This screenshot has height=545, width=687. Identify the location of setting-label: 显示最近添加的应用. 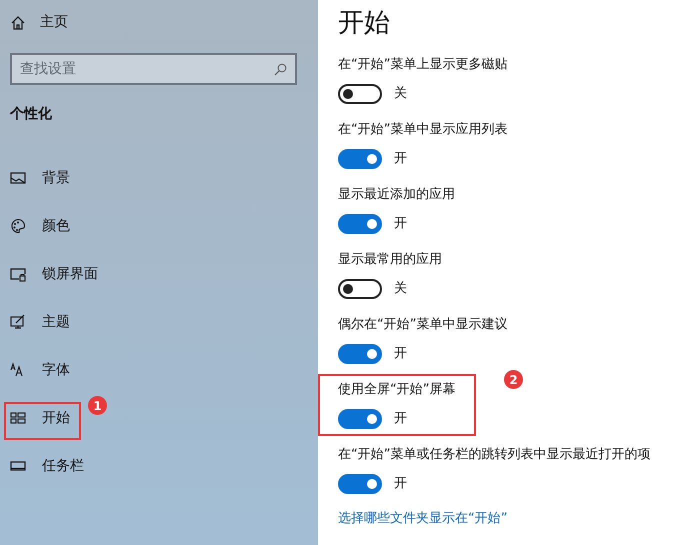
(396, 195).